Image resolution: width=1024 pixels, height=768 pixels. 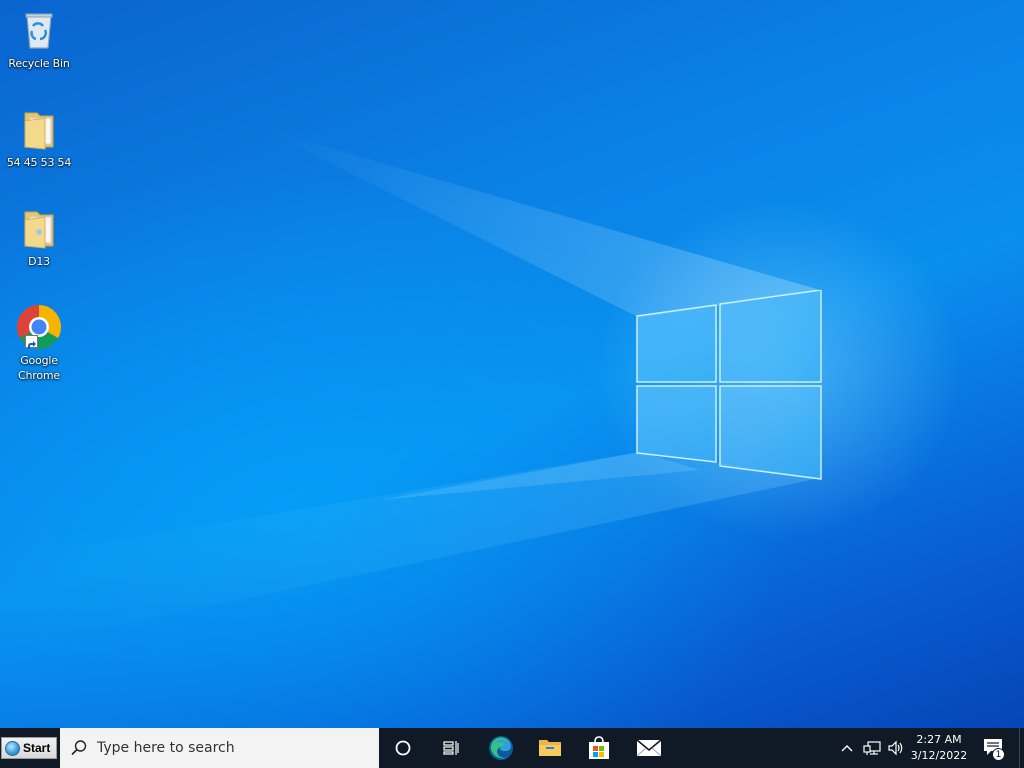 I want to click on cortana-button, so click(x=403, y=748).